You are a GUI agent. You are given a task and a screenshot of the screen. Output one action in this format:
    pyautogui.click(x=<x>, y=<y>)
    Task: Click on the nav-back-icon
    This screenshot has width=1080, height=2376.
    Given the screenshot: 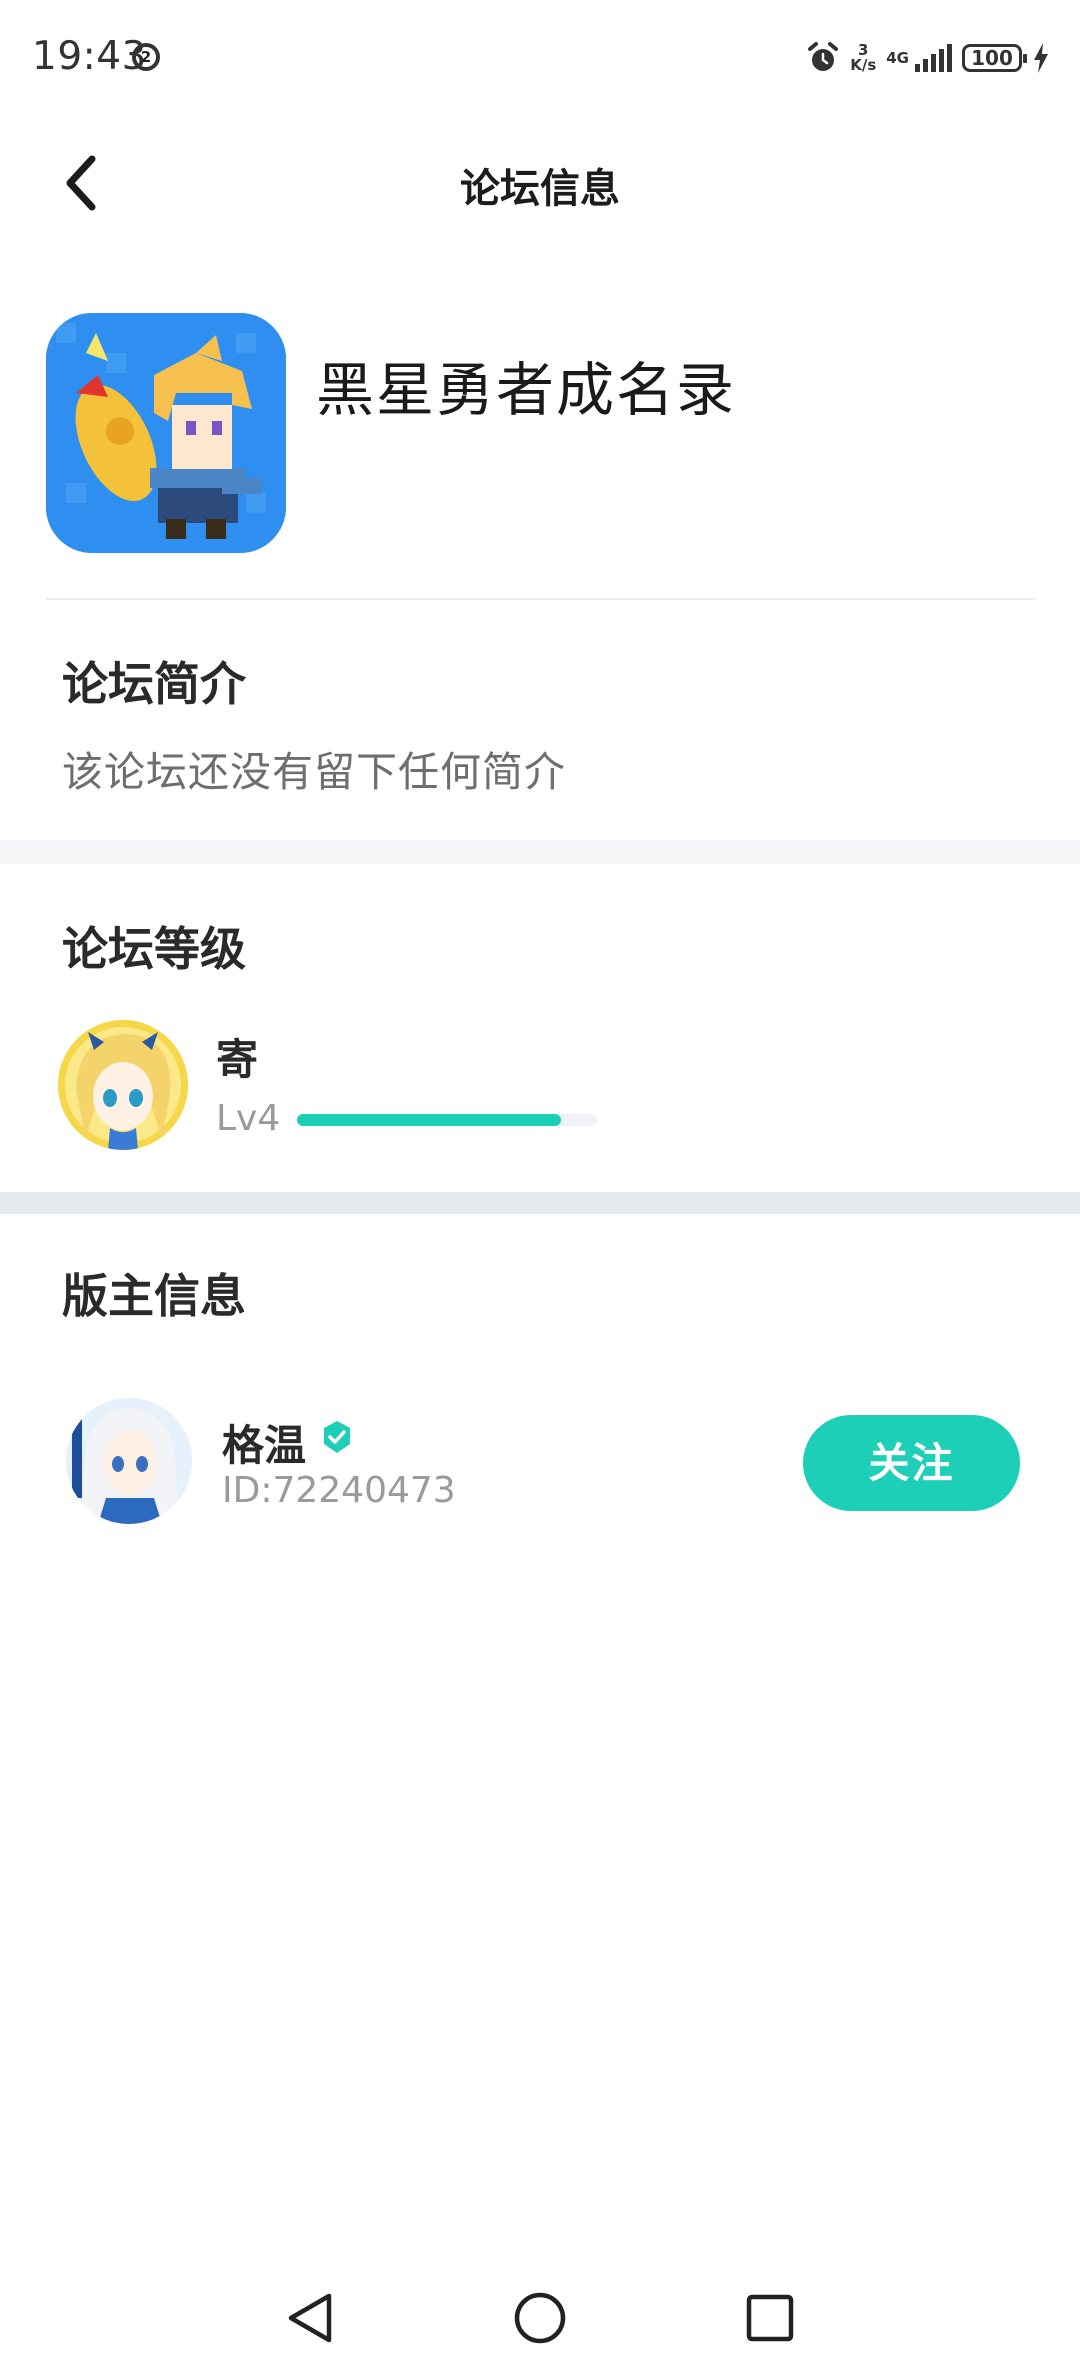 What is the action you would take?
    pyautogui.click(x=310, y=2318)
    